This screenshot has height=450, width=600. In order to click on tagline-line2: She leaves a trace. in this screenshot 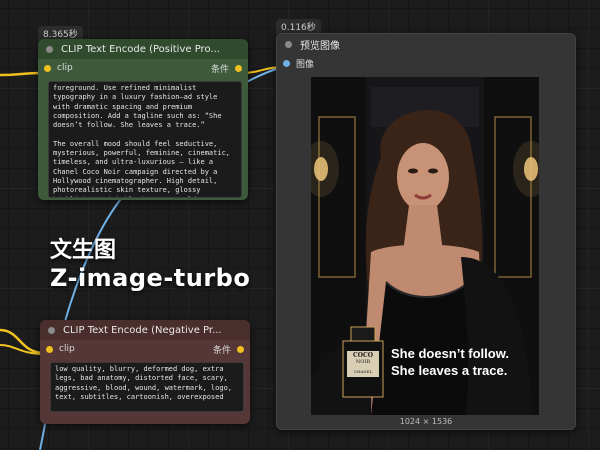, I will do `click(449, 370)`.